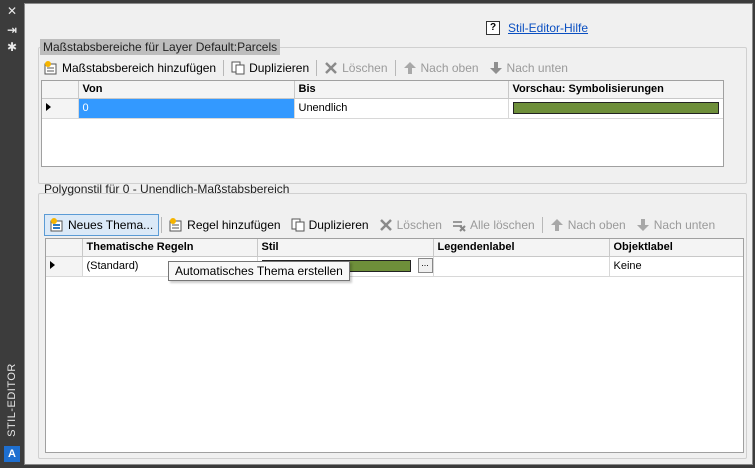  What do you see at coordinates (521, 266) in the screenshot?
I see `cell-legend` at bounding box center [521, 266].